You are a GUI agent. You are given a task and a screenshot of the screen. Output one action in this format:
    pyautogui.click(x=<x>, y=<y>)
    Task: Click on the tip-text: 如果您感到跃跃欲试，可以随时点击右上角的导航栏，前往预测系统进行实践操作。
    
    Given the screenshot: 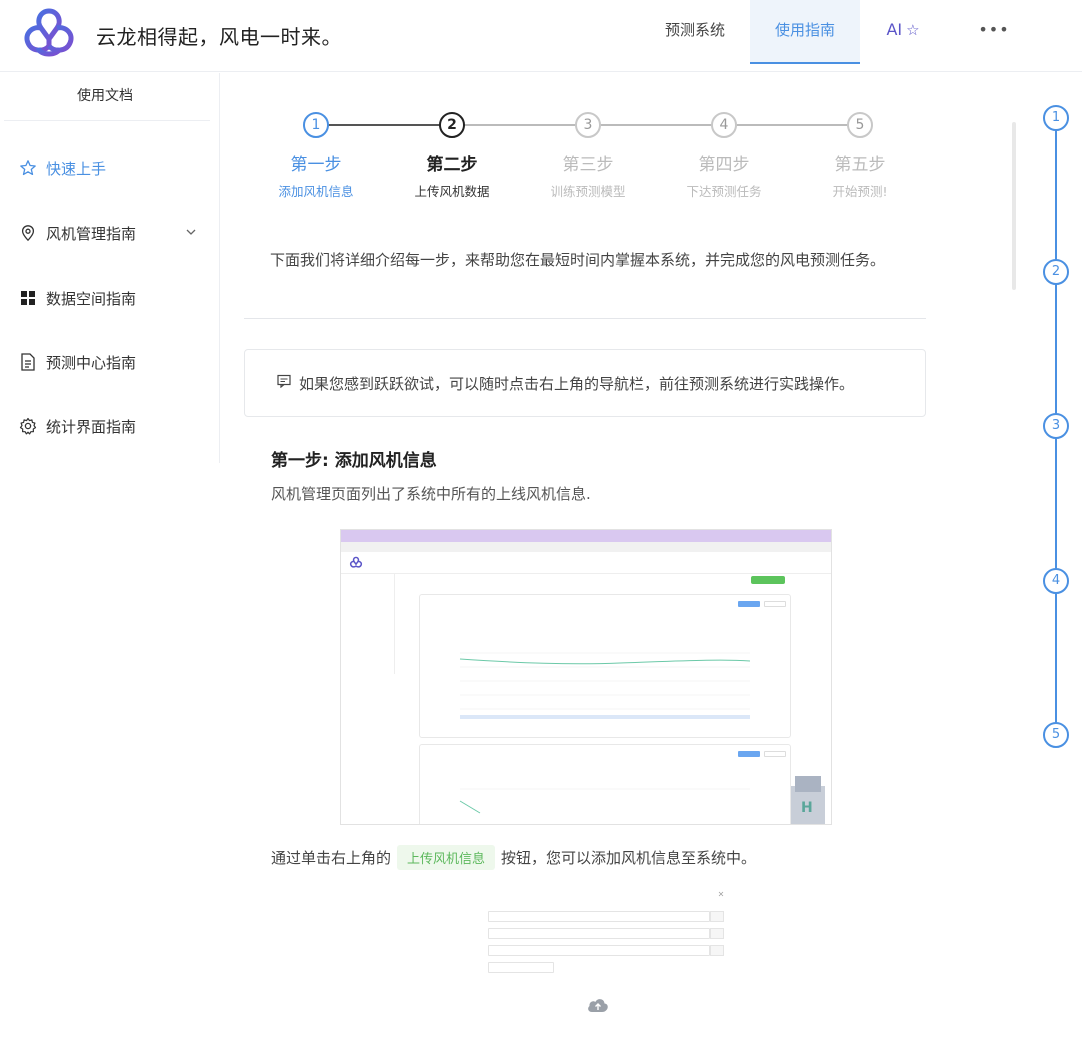 What is the action you would take?
    pyautogui.click(x=577, y=383)
    